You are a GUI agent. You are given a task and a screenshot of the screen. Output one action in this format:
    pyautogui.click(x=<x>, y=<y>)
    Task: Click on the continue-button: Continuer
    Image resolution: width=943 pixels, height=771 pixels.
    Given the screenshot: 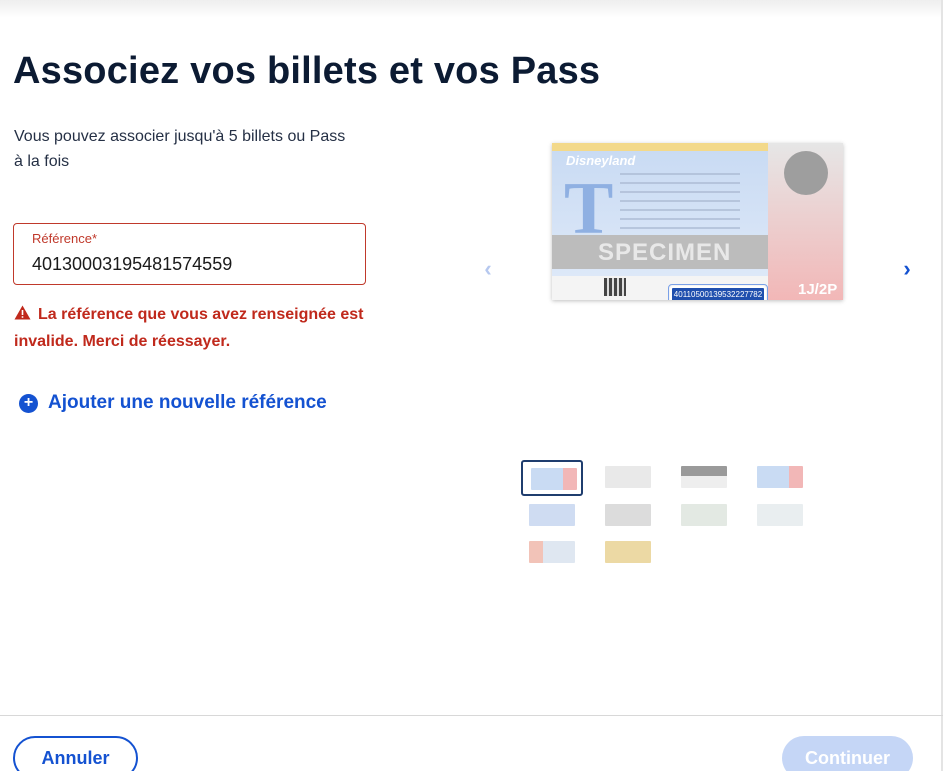 What is the action you would take?
    pyautogui.click(x=847, y=753)
    